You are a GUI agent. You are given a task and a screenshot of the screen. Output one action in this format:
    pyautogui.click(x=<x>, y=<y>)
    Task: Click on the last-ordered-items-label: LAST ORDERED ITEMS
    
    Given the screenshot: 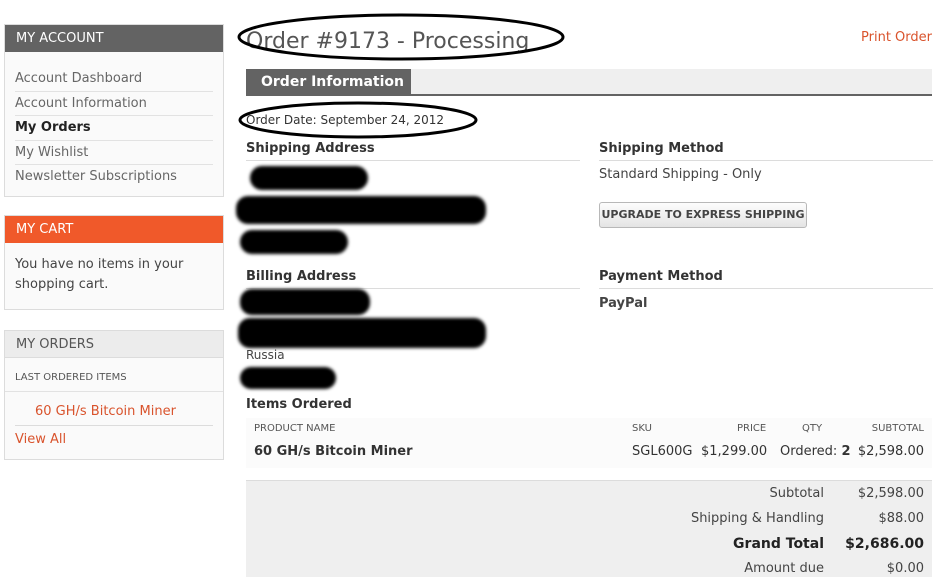 What is the action you would take?
    pyautogui.click(x=114, y=375)
    